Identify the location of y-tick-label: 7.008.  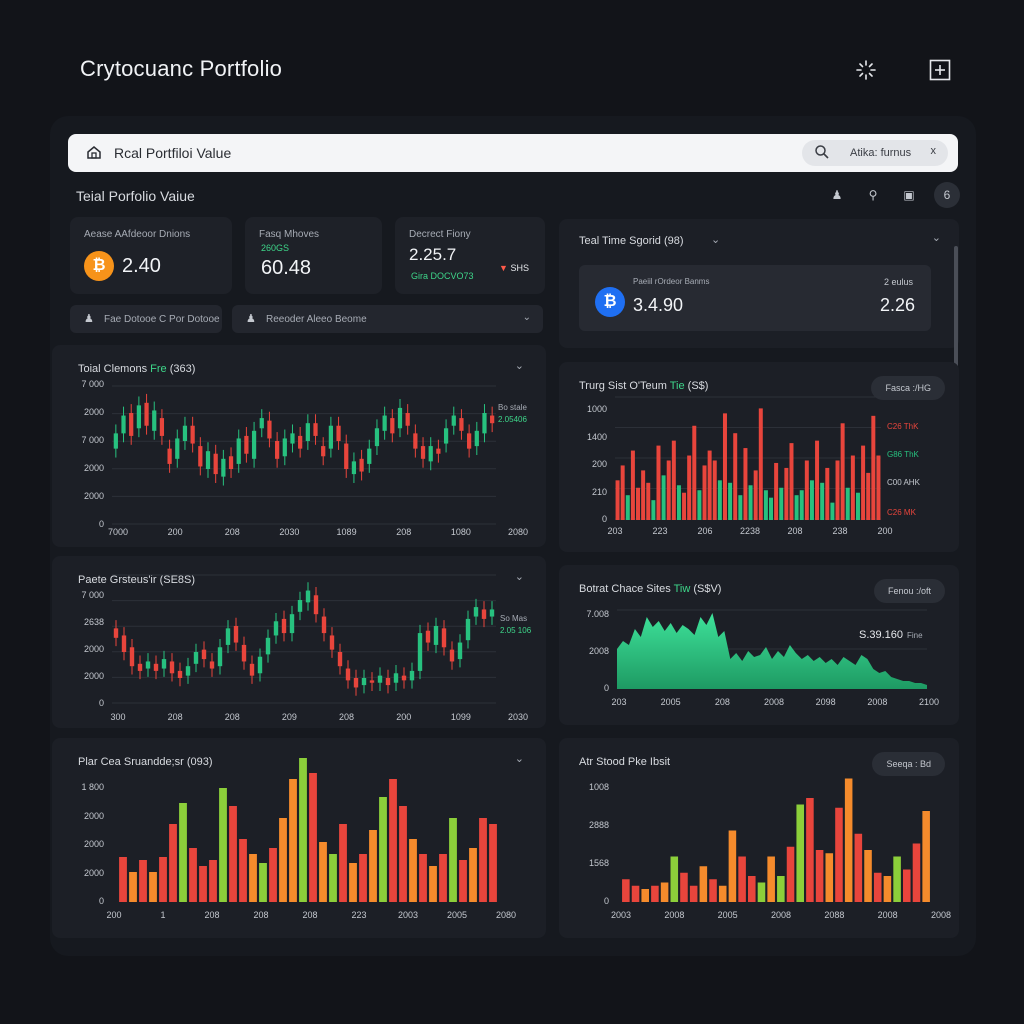
(597, 614).